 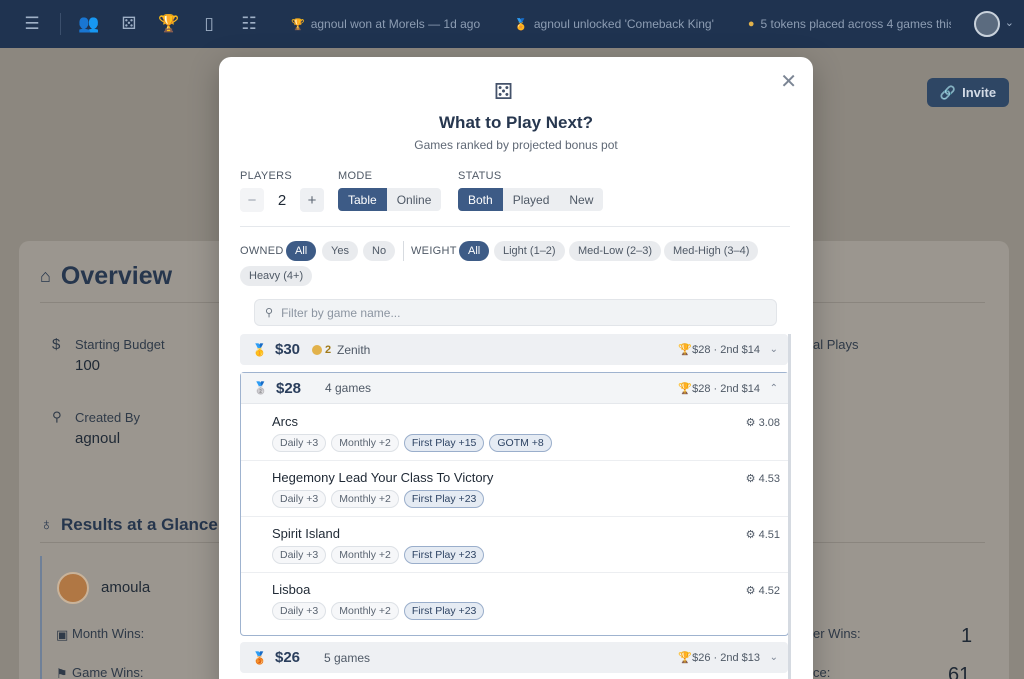 What do you see at coordinates (379, 251) in the screenshot?
I see `owned-no-pill: No` at bounding box center [379, 251].